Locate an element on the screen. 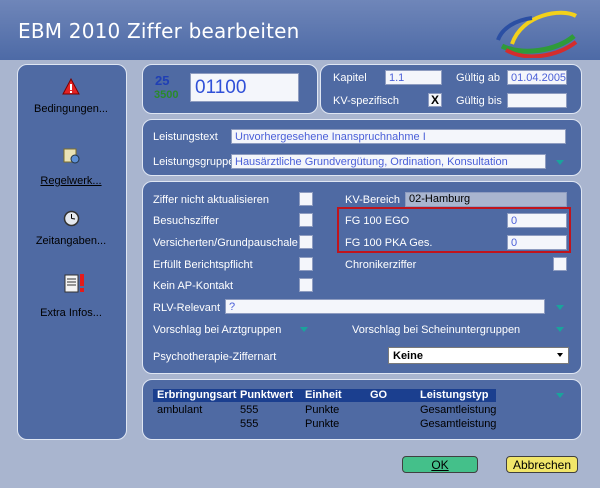 The width and height of the screenshot is (600, 488). leistungstext-label: Leistungstext is located at coordinates (185, 137).